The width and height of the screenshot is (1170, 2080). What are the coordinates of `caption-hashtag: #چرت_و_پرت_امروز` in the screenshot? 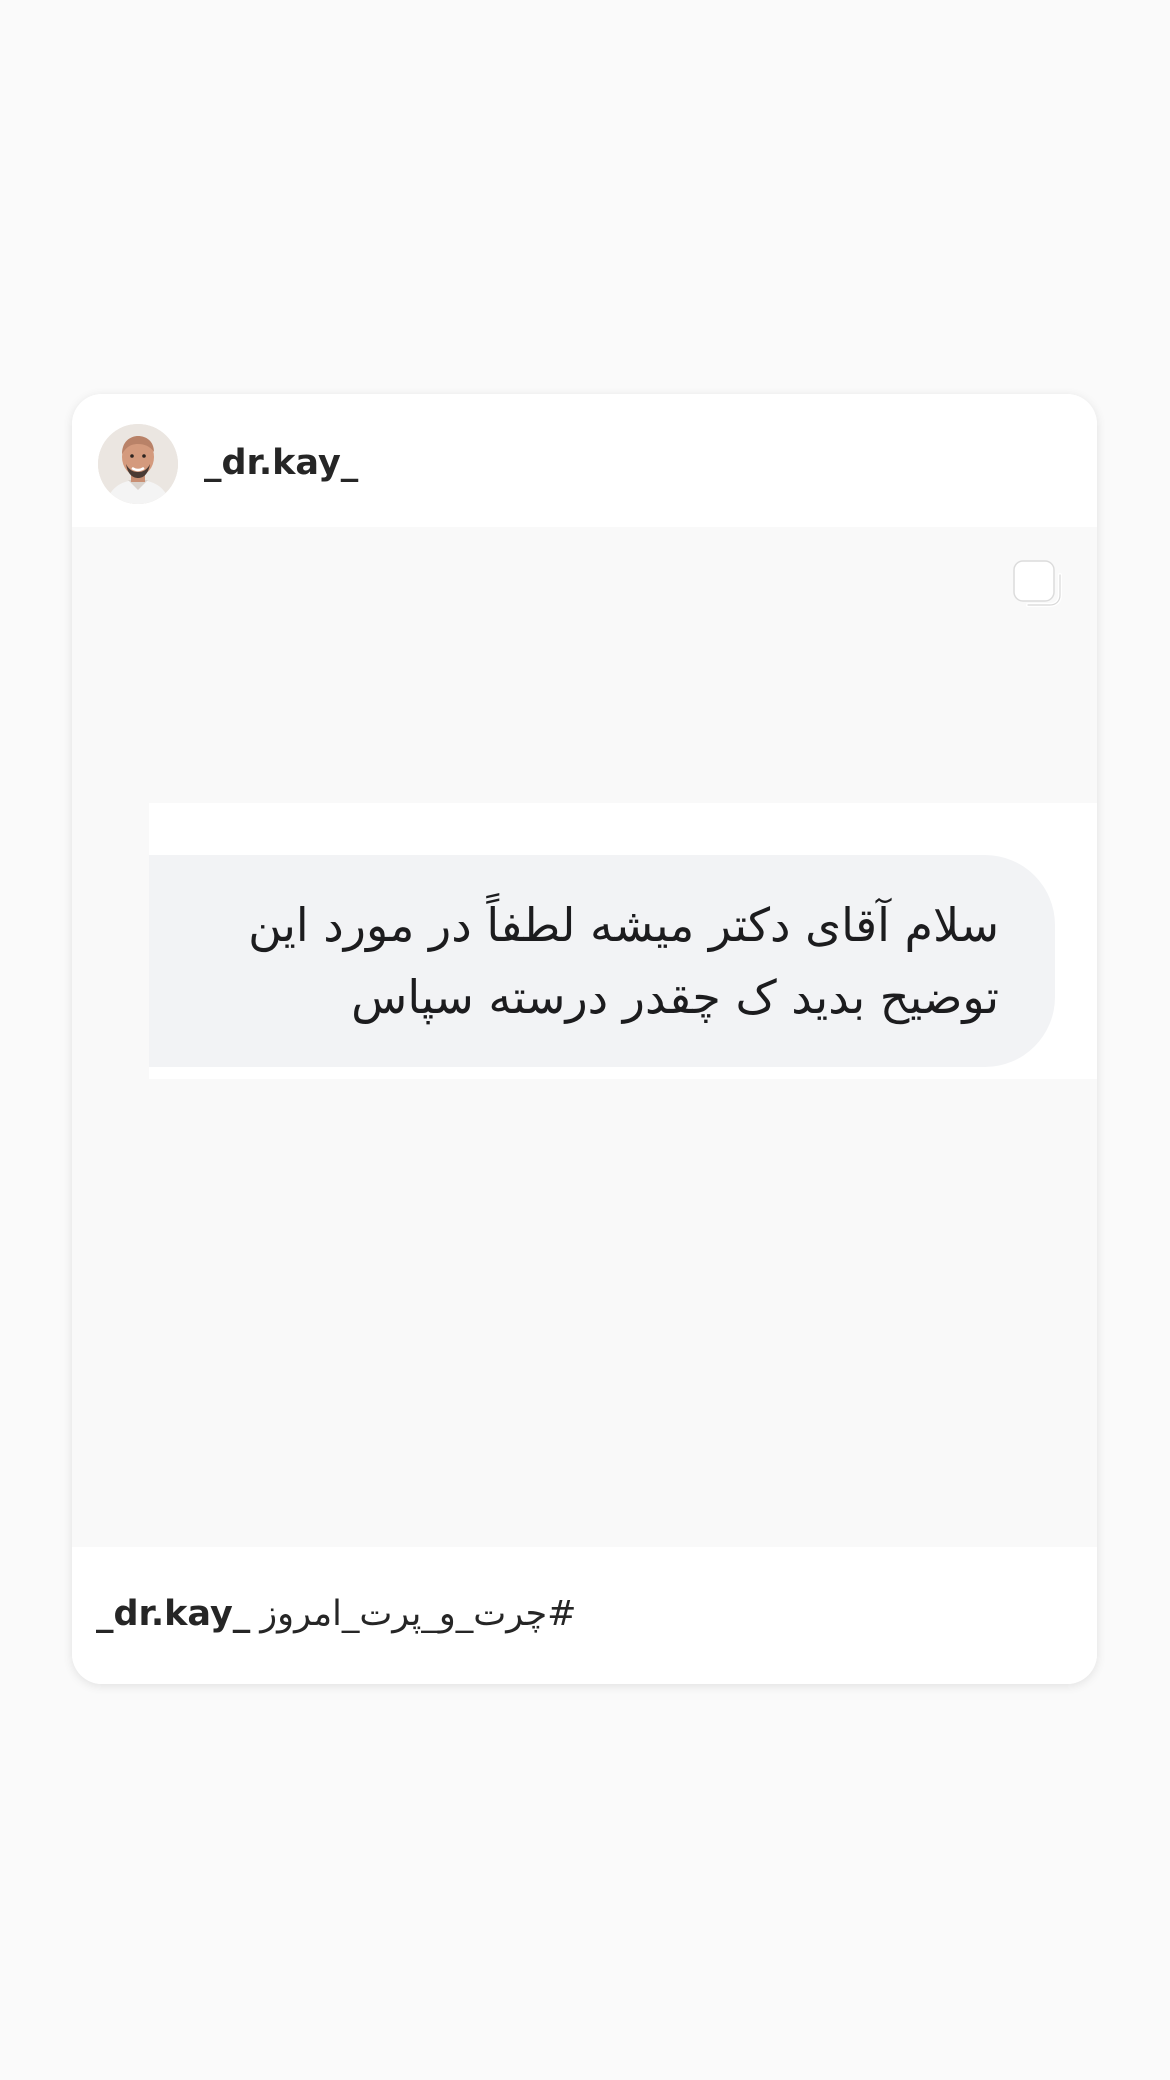 It's located at (418, 1614).